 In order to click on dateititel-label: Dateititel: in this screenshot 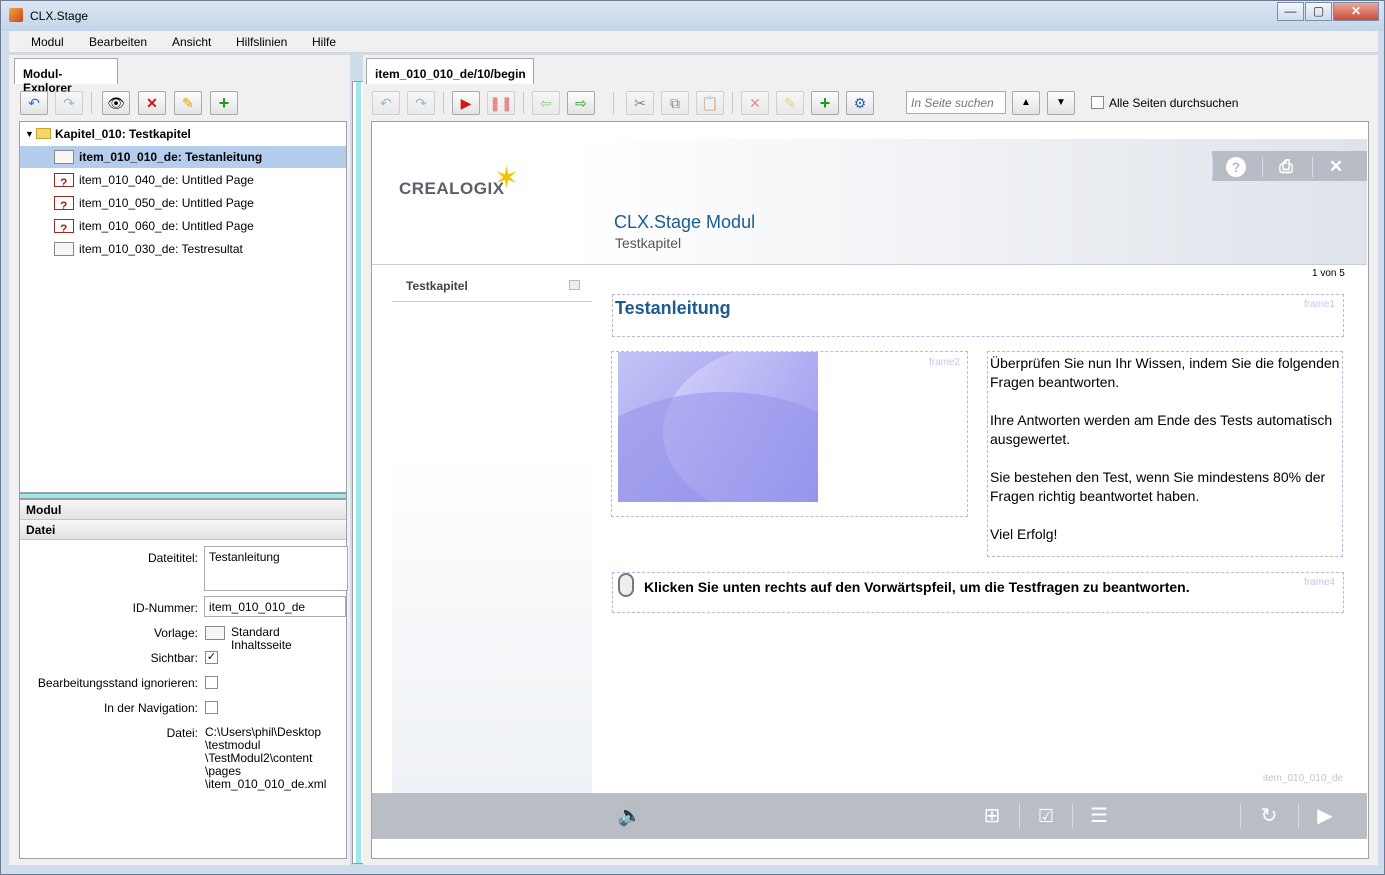, I will do `click(172, 558)`.